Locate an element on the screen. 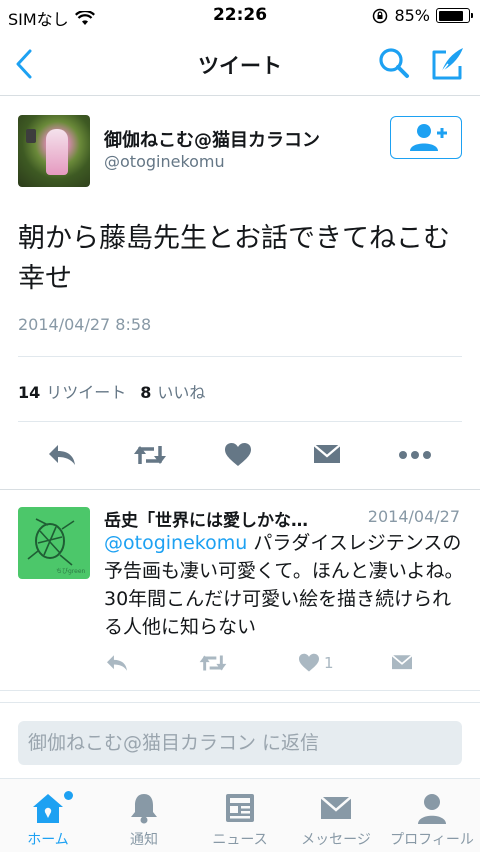 This screenshot has width=480, height=852. like-stat-label: いいね is located at coordinates (181, 392).